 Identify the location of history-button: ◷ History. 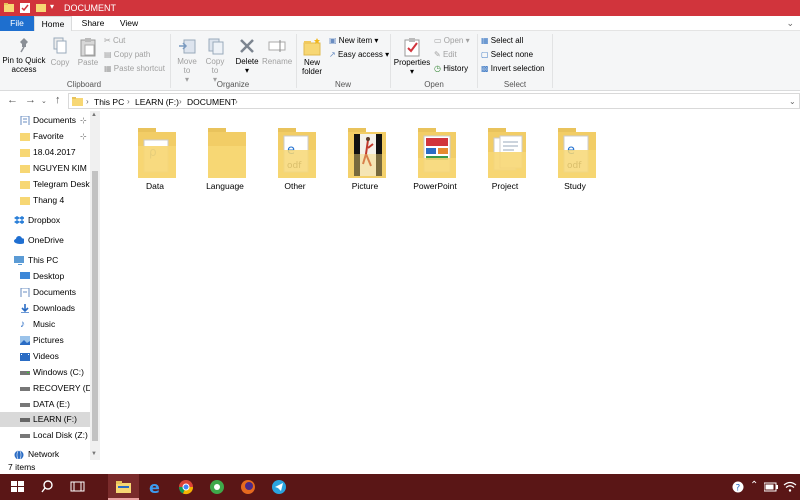
(451, 69).